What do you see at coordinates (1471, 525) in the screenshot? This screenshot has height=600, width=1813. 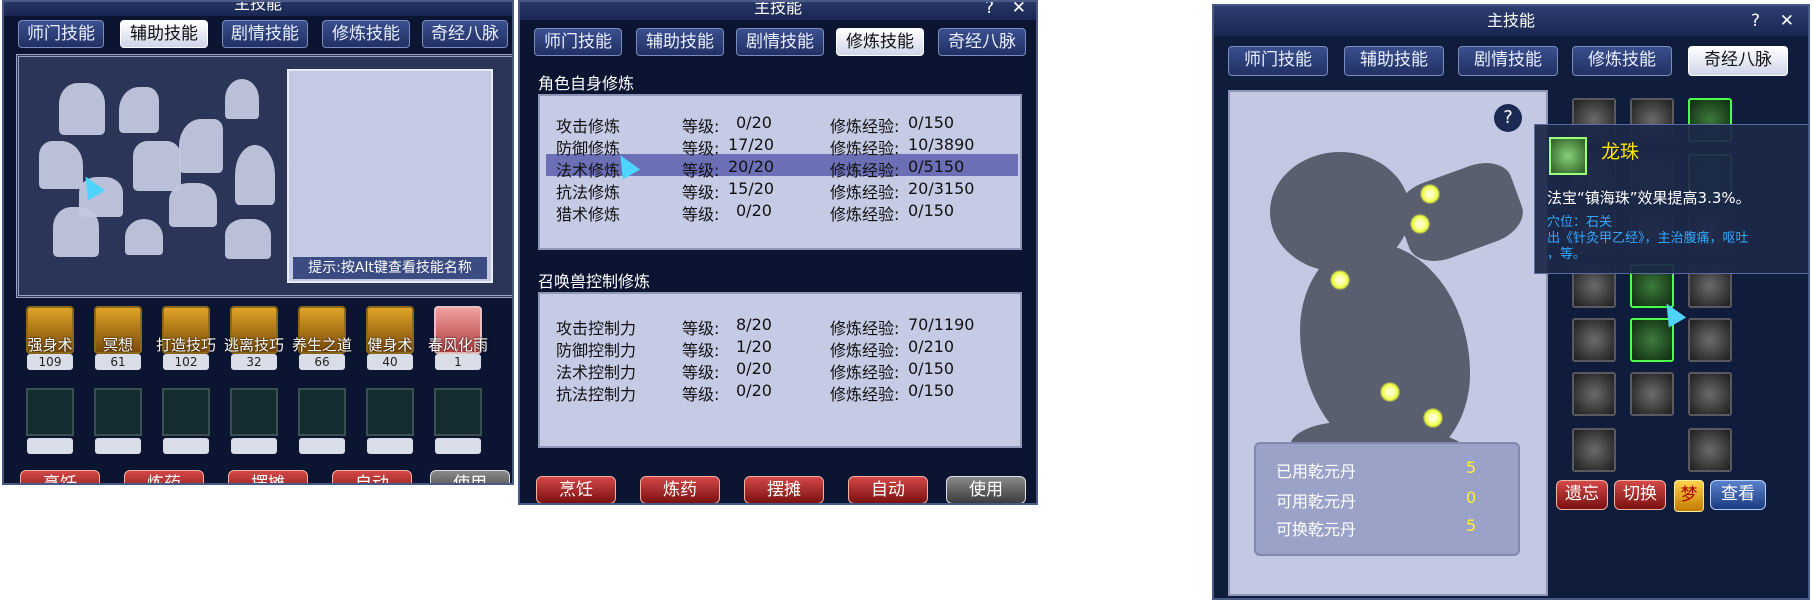 I see `stat-value: 5` at bounding box center [1471, 525].